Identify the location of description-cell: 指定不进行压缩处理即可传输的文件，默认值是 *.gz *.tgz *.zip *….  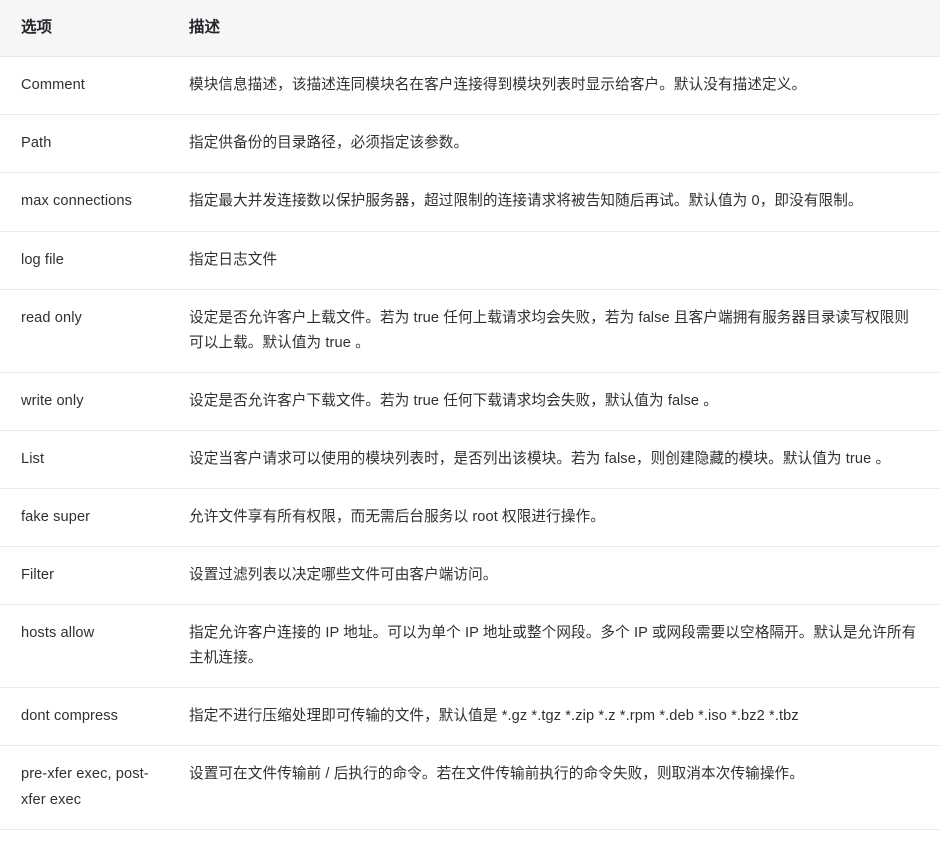
(561, 716).